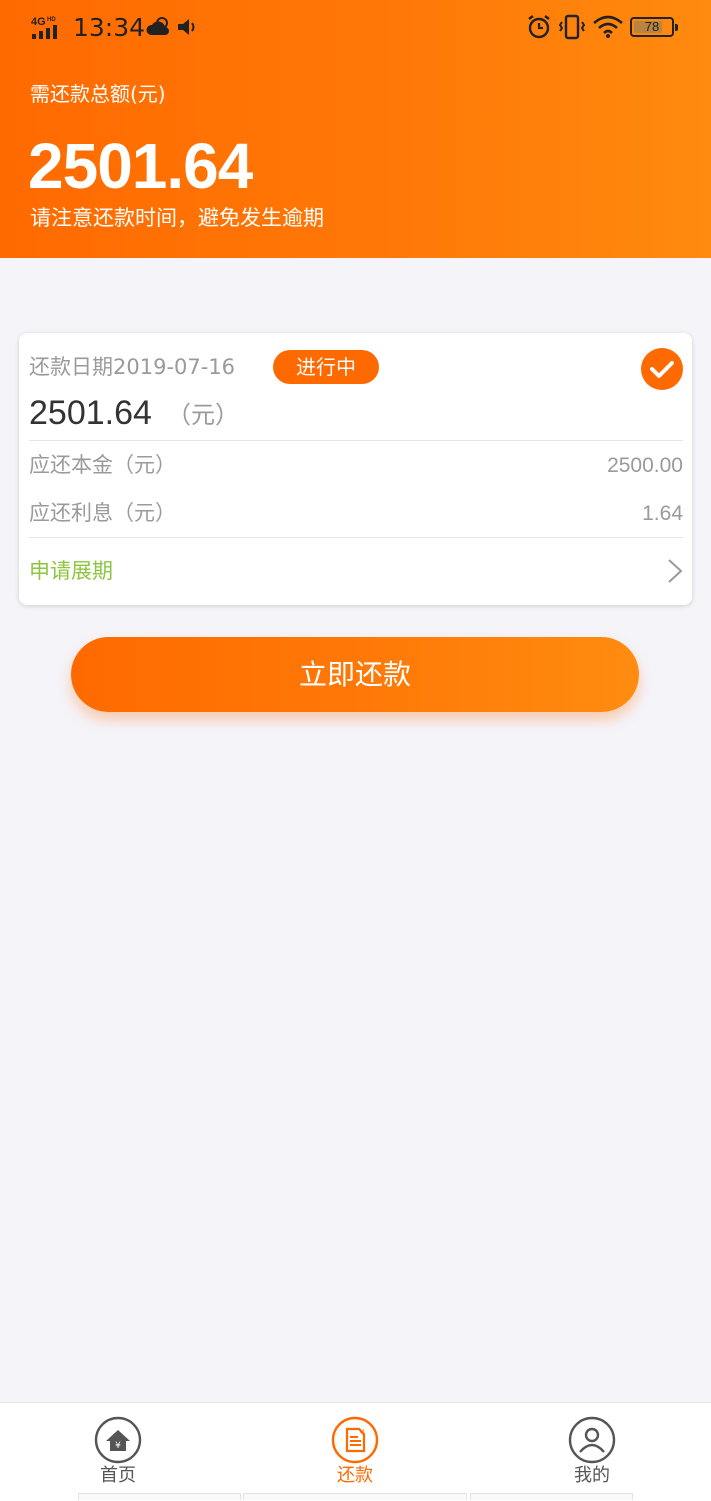 This screenshot has width=711, height=1501. What do you see at coordinates (675, 571) in the screenshot?
I see `chevron-right-icon` at bounding box center [675, 571].